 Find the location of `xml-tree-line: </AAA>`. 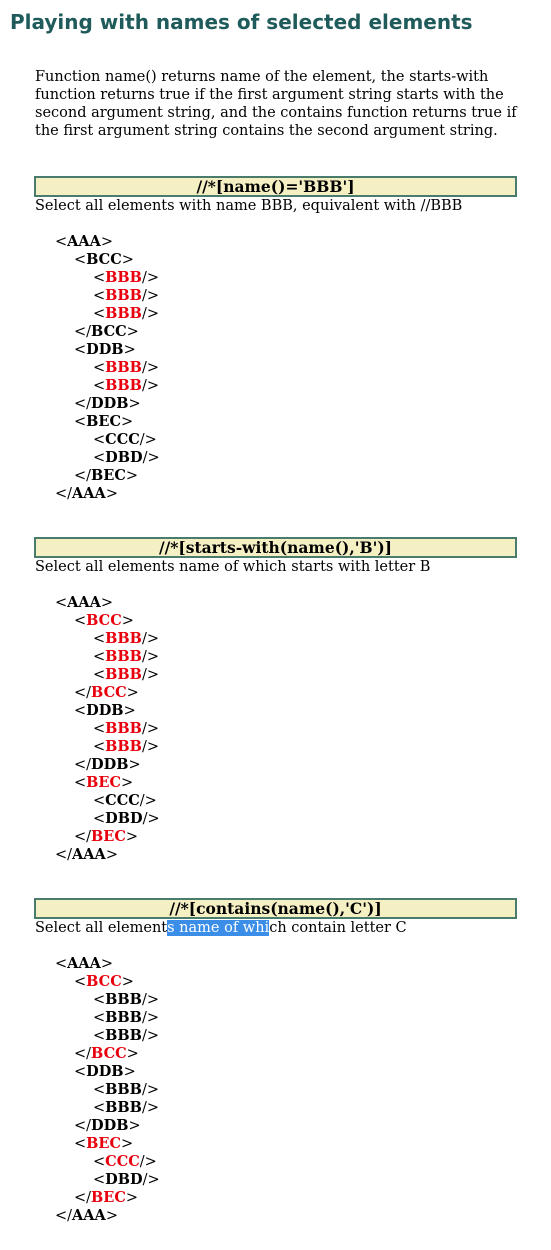

xml-tree-line: </AAA> is located at coordinates (275, 855).